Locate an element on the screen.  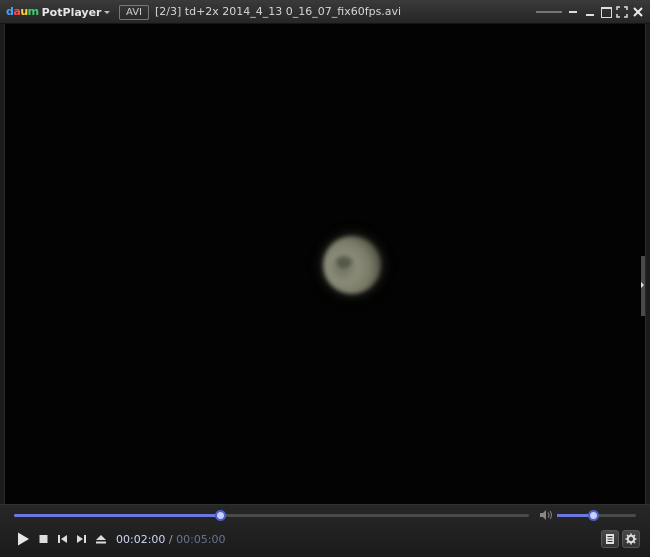
eject-icon is located at coordinates (101, 539).